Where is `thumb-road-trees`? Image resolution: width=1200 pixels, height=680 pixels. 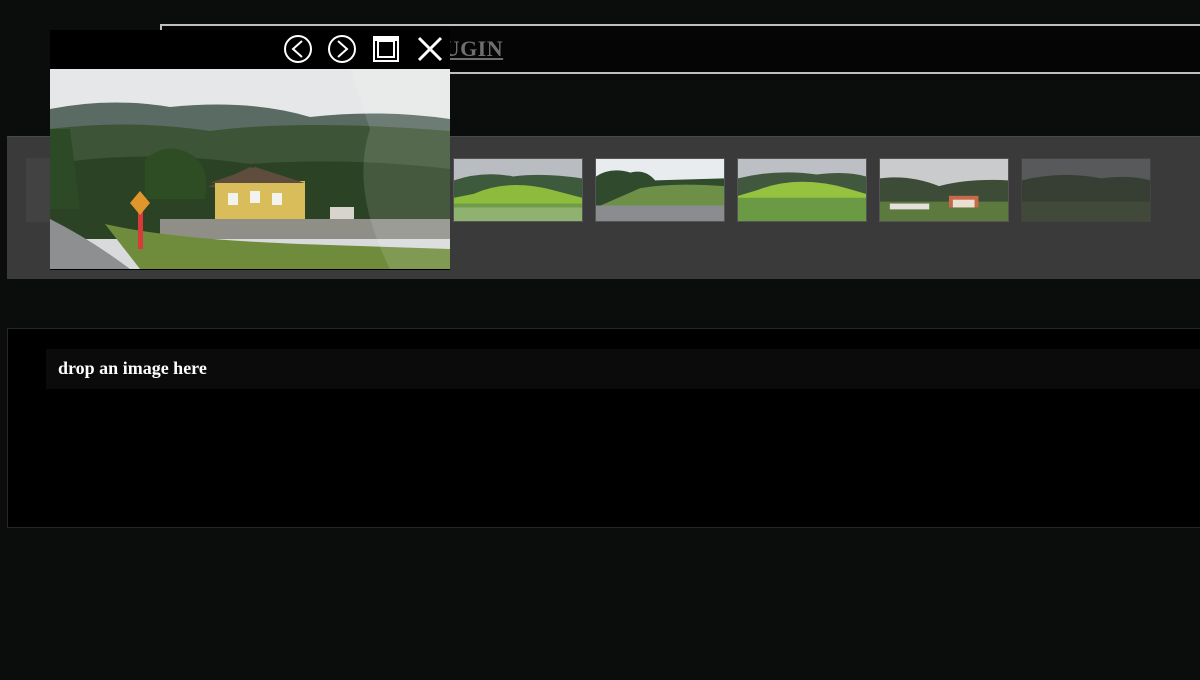 thumb-road-trees is located at coordinates (660, 190).